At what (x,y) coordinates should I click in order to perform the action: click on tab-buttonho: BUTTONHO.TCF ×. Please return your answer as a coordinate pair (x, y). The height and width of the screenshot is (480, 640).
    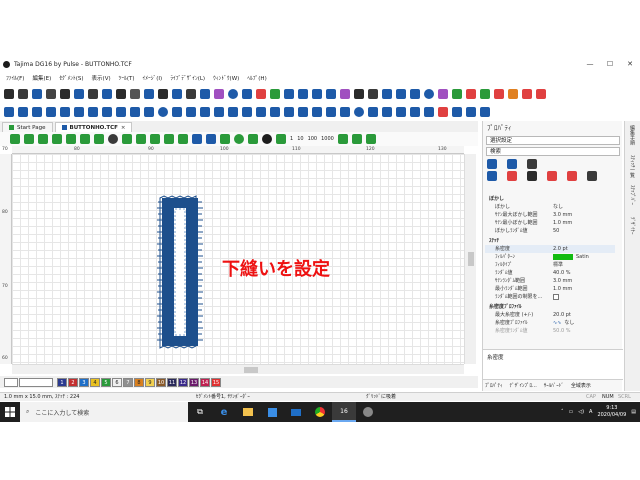
    Looking at the image, I should click on (93, 127).